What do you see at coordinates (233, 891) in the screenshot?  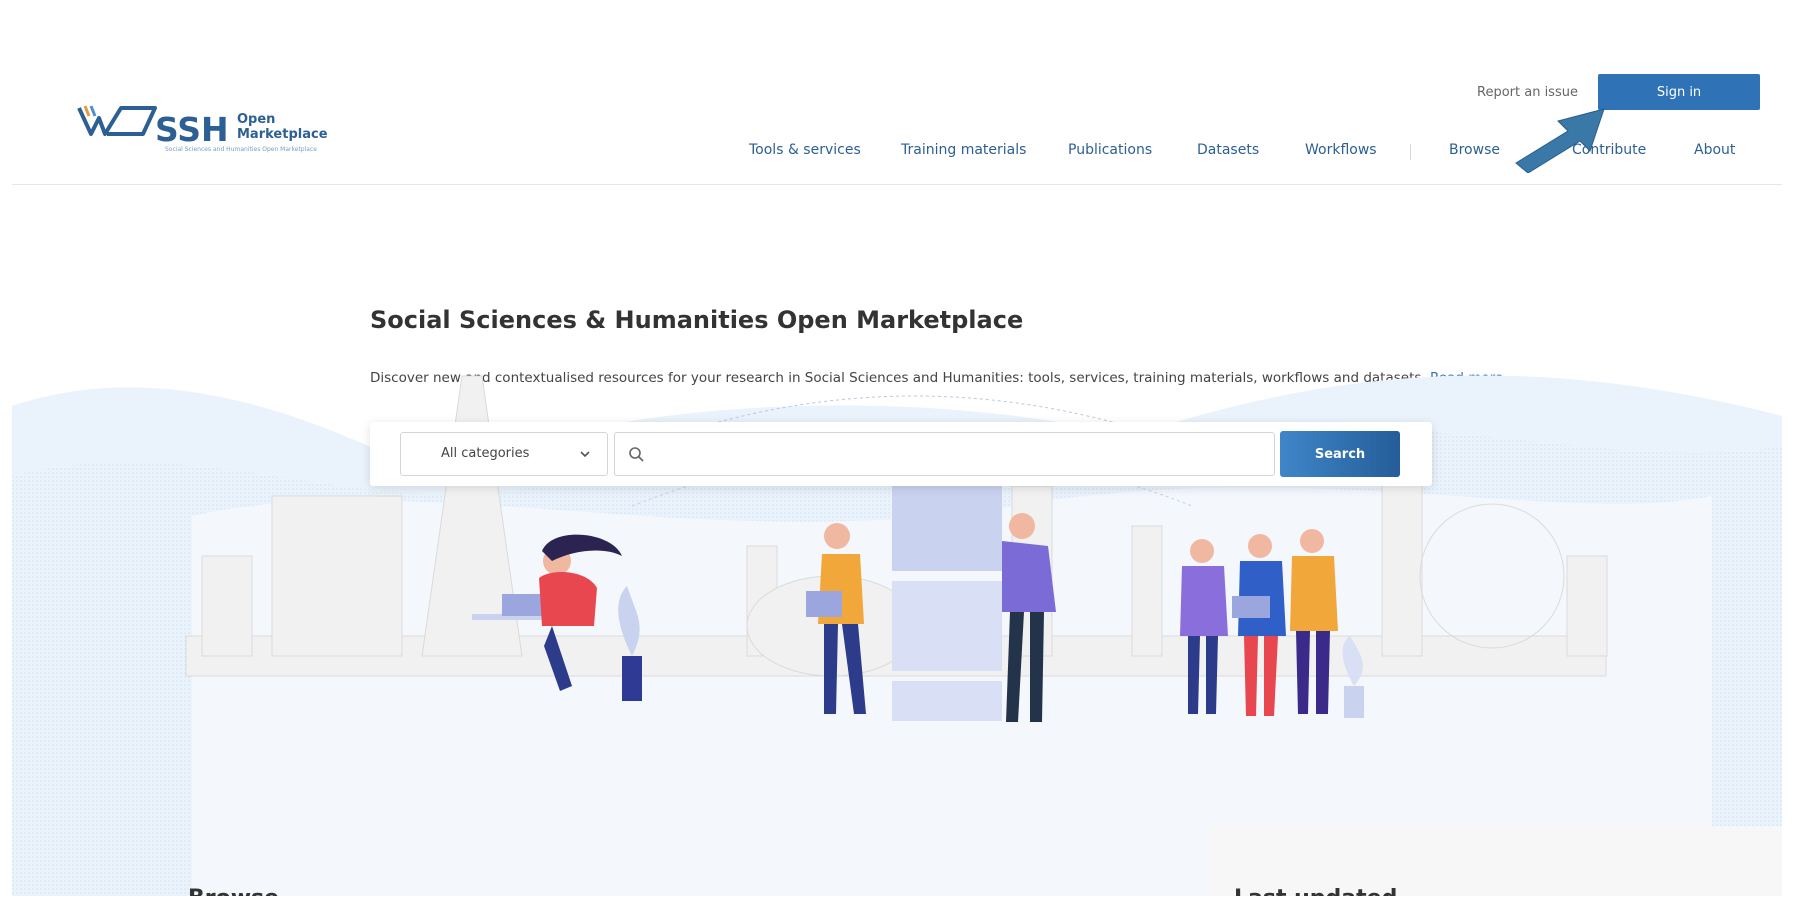 I see `browse-section-title: Browse` at bounding box center [233, 891].